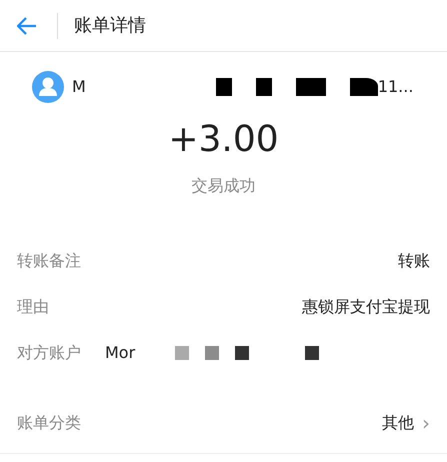  I want to click on status-text: 交易成功, so click(224, 185).